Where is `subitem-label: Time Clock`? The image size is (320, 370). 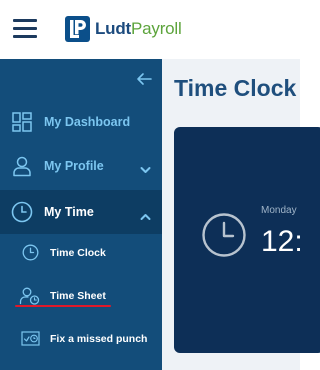
subitem-label: Time Clock is located at coordinates (78, 253).